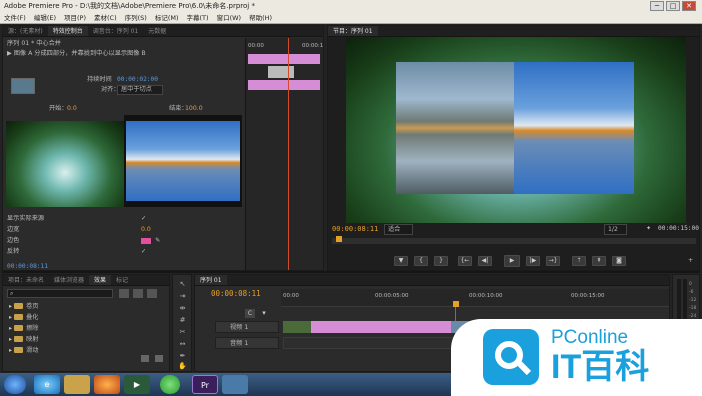  I want to click on snap-icon: C, so click(250, 313).